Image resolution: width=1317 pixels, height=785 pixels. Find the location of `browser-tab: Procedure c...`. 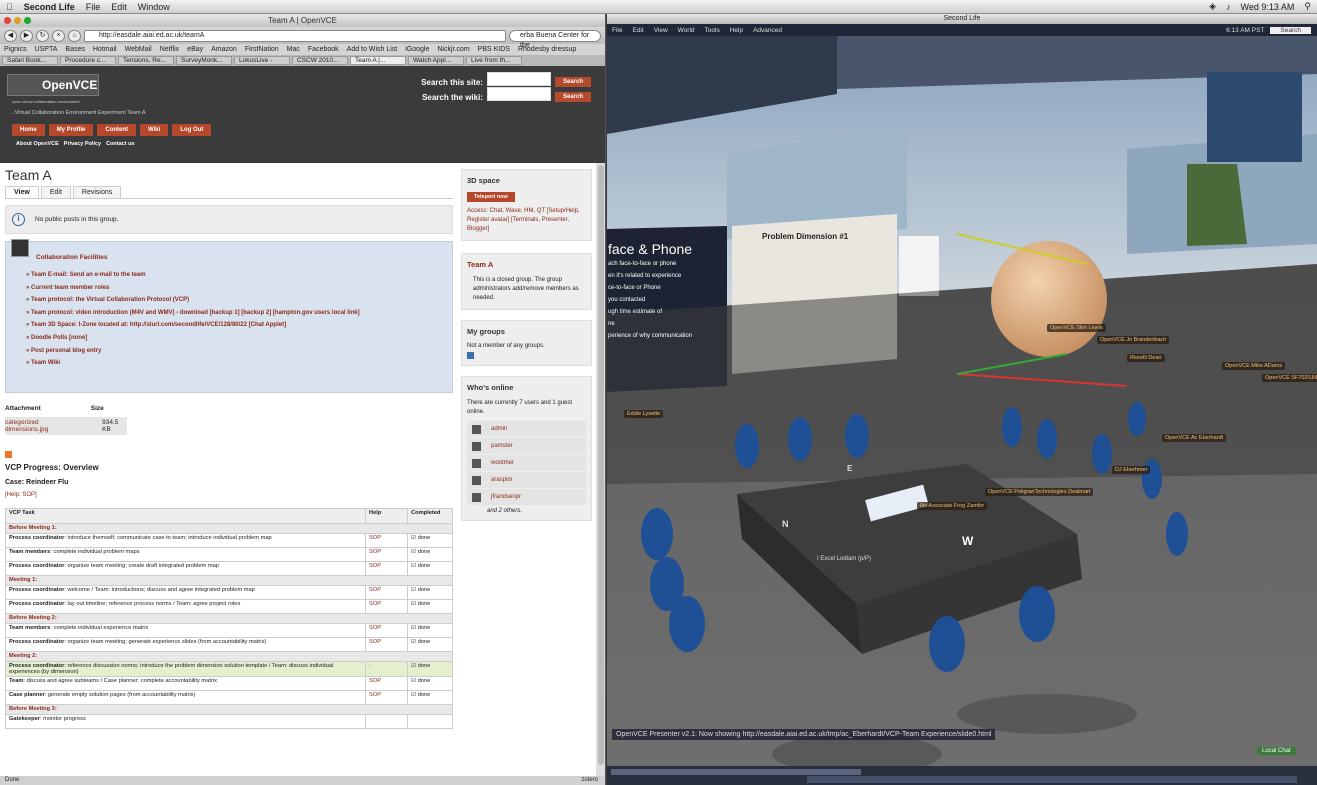

browser-tab: Procedure c... is located at coordinates (88, 60).